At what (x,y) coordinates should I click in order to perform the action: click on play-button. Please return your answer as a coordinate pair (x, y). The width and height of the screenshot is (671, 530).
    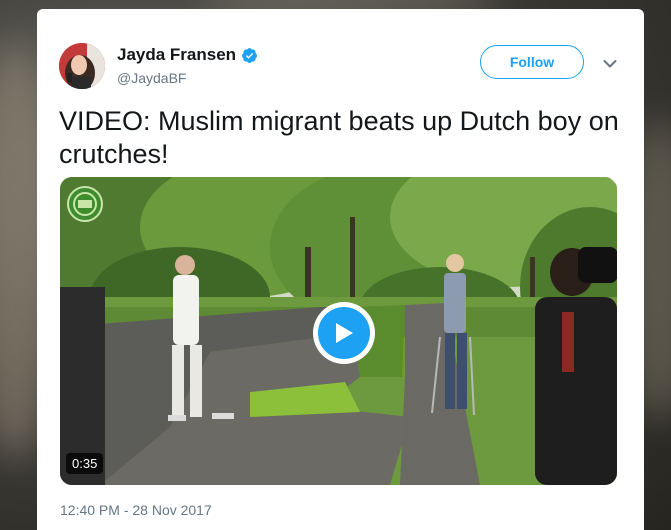
    Looking at the image, I should click on (344, 333).